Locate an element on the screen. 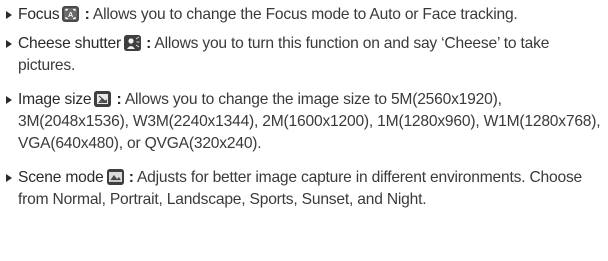  cheese-shutter-icon is located at coordinates (132, 43).